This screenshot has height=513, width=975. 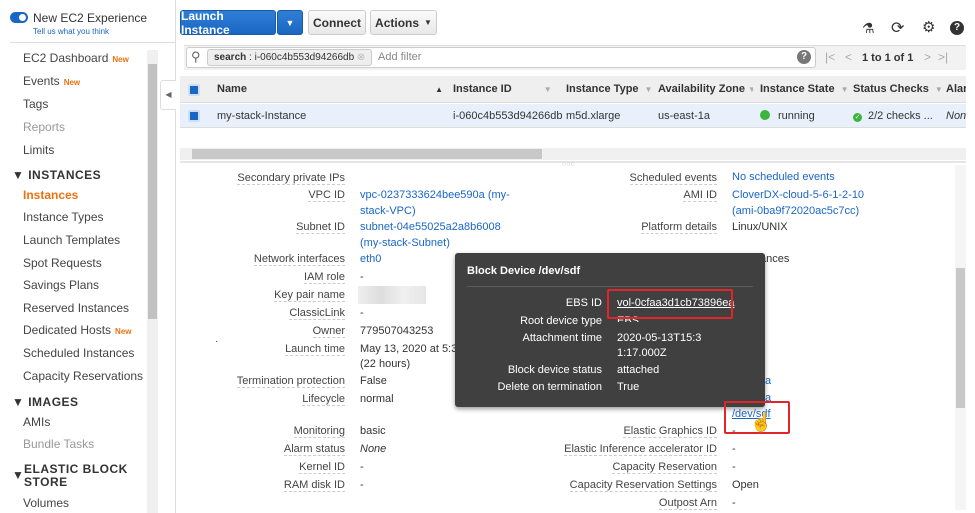 I want to click on label-root-device-type: Root device type, so click(x=561, y=321).